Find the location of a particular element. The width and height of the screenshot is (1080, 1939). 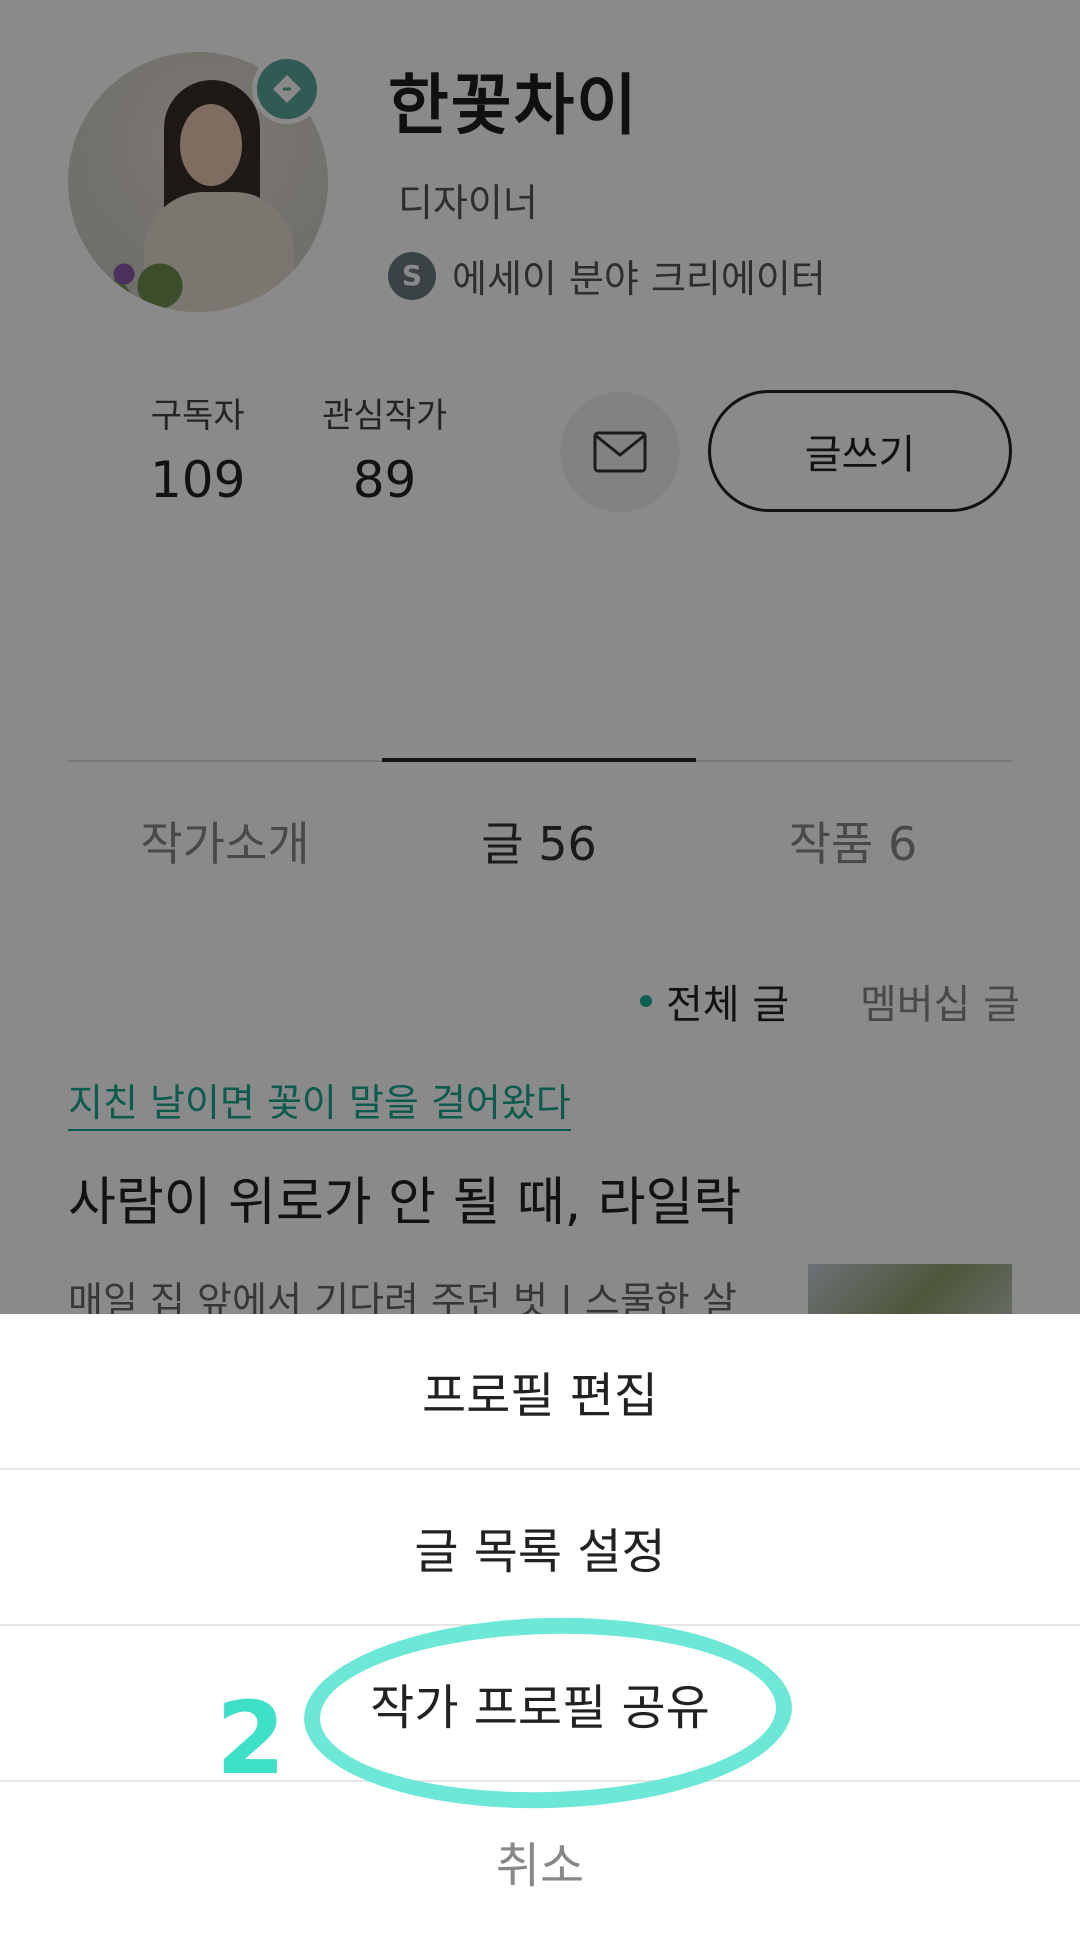

post-list-settings-button: 글 목록 설정 is located at coordinates (540, 1548).